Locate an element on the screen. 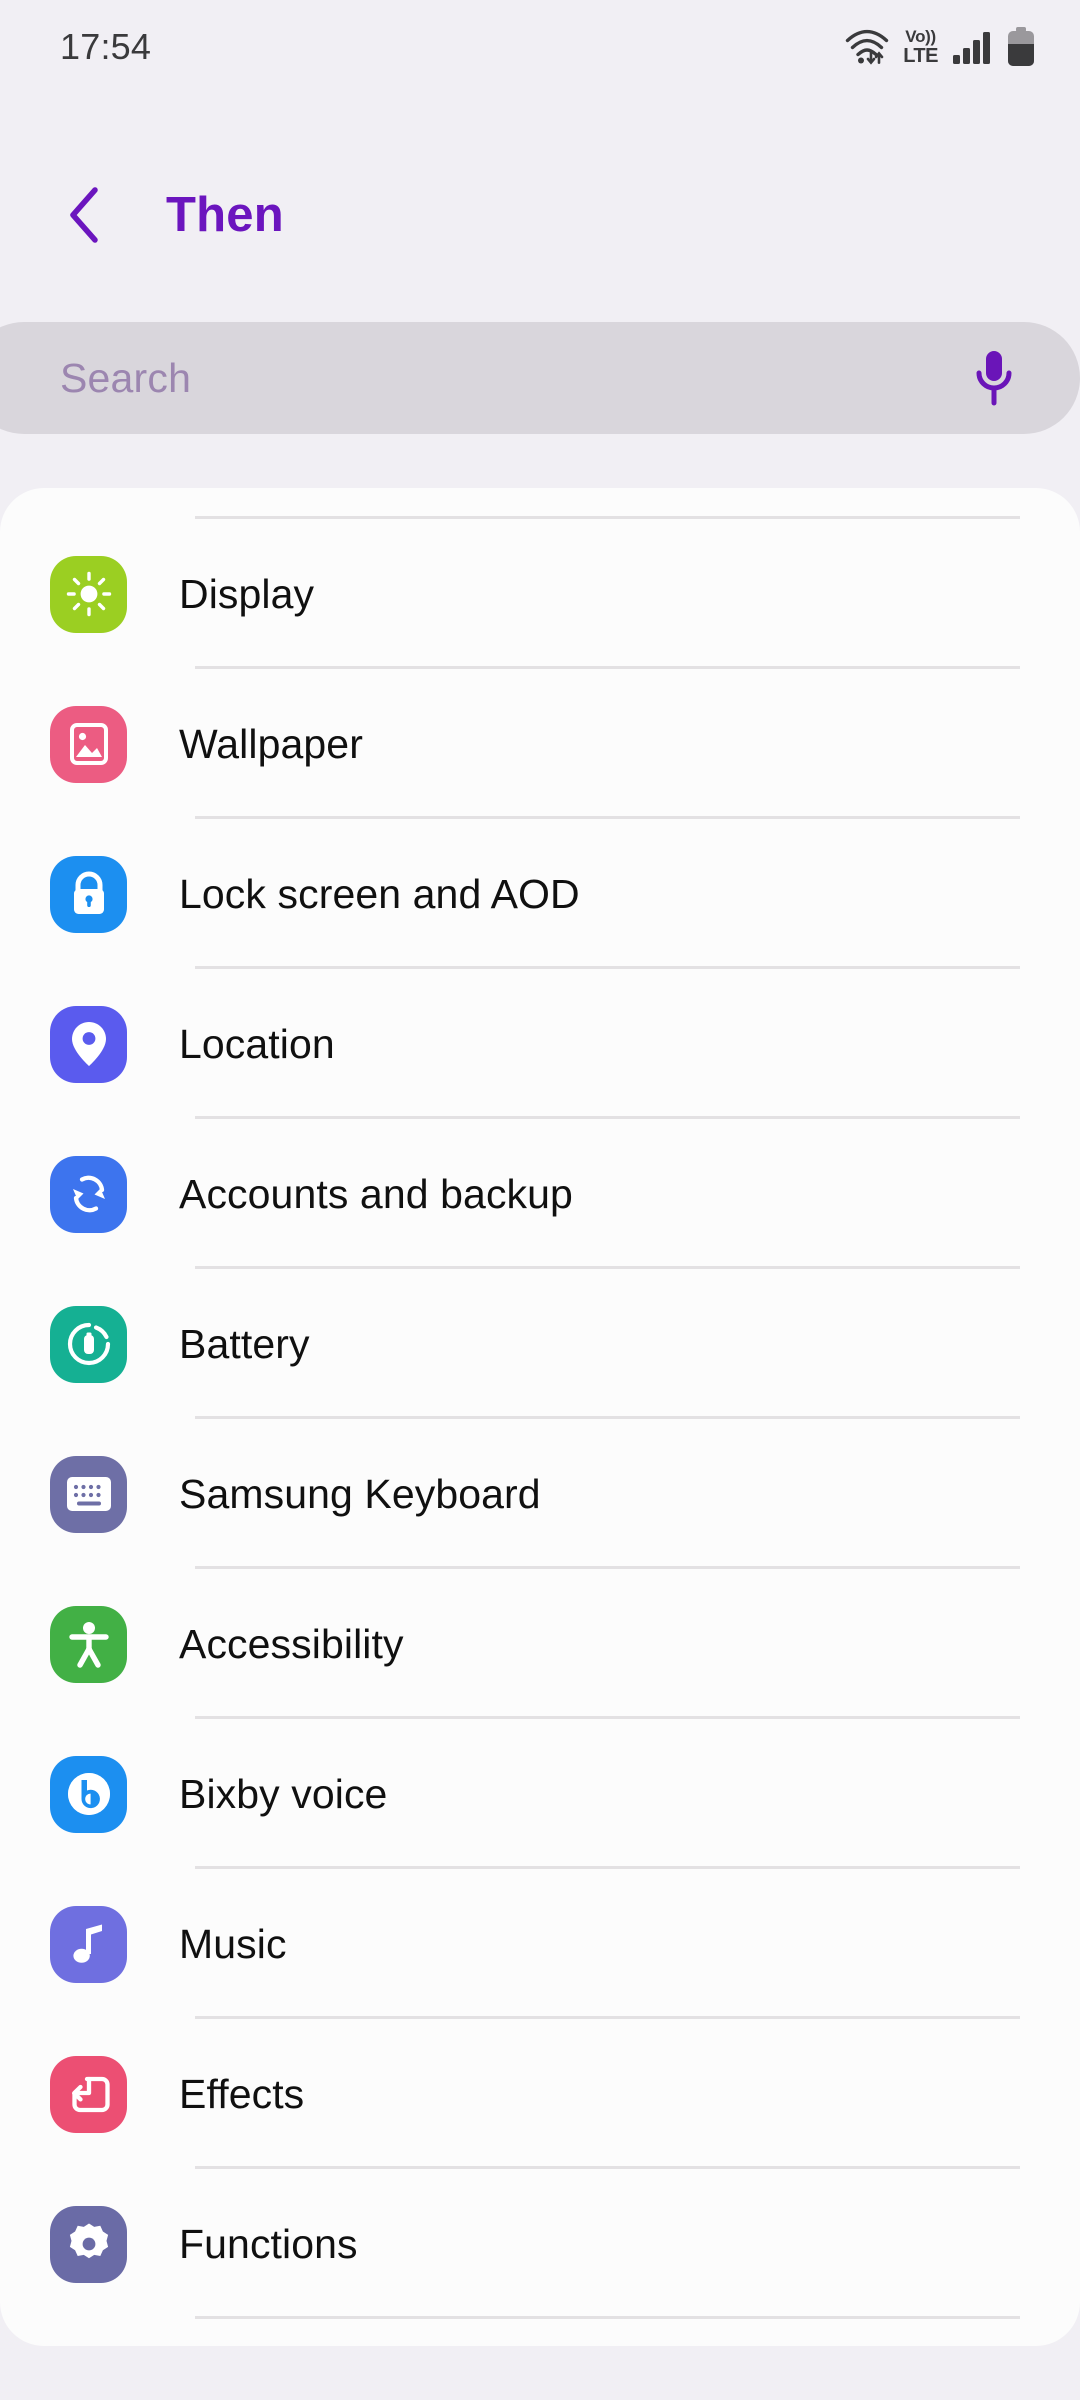 This screenshot has width=1080, height=2400. list-item-divider is located at coordinates (607, 2317).